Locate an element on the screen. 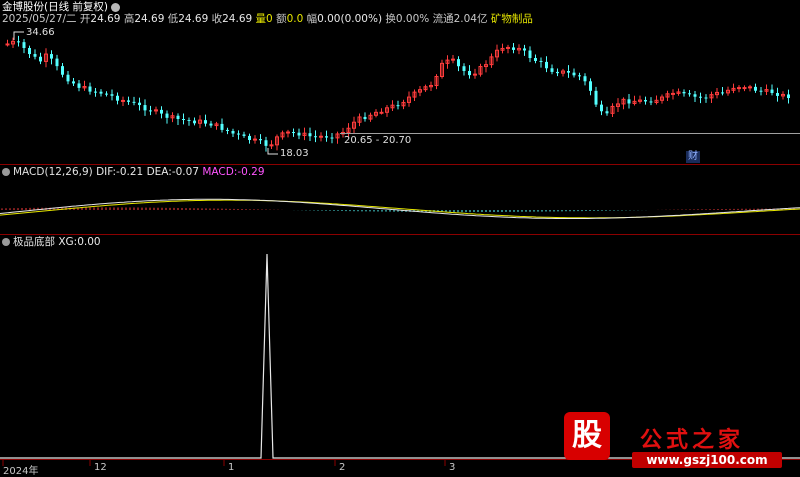  indicator-settings-icon is located at coordinates (6, 242).